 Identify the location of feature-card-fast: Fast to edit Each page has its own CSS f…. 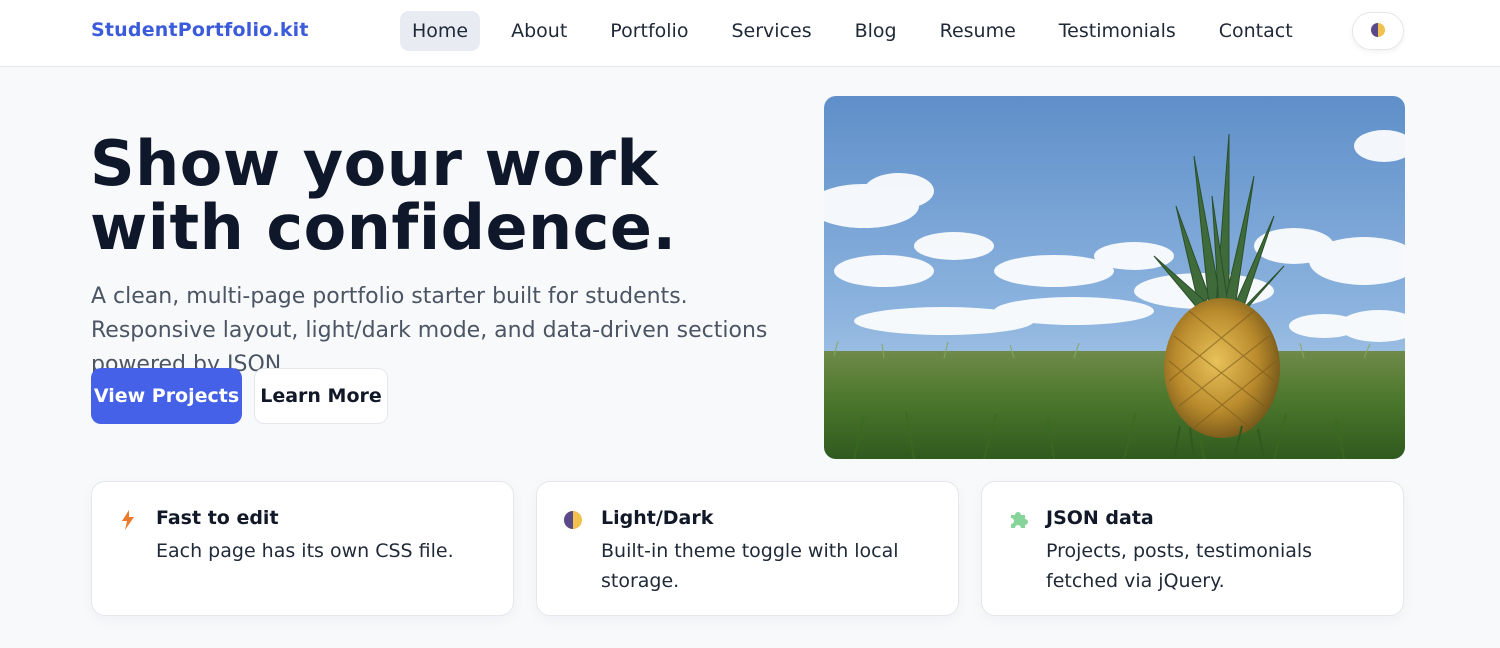
(302, 548).